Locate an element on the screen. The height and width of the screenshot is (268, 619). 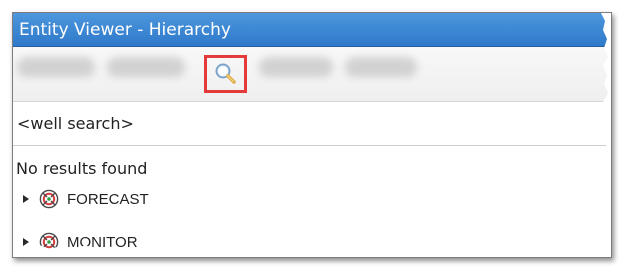
results-message: No results found is located at coordinates (82, 168).